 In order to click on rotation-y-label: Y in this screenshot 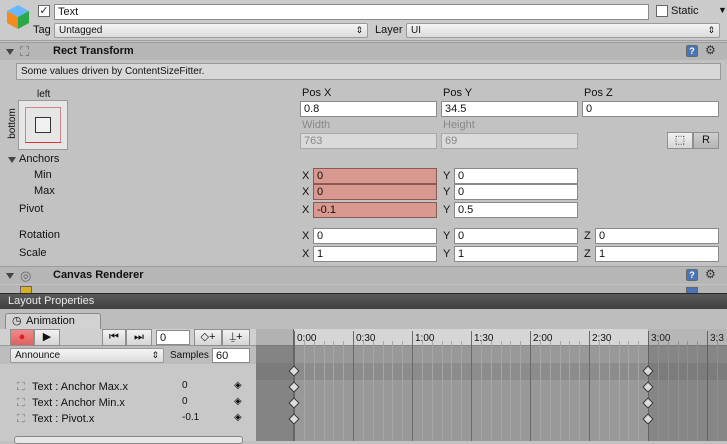, I will do `click(447, 236)`.